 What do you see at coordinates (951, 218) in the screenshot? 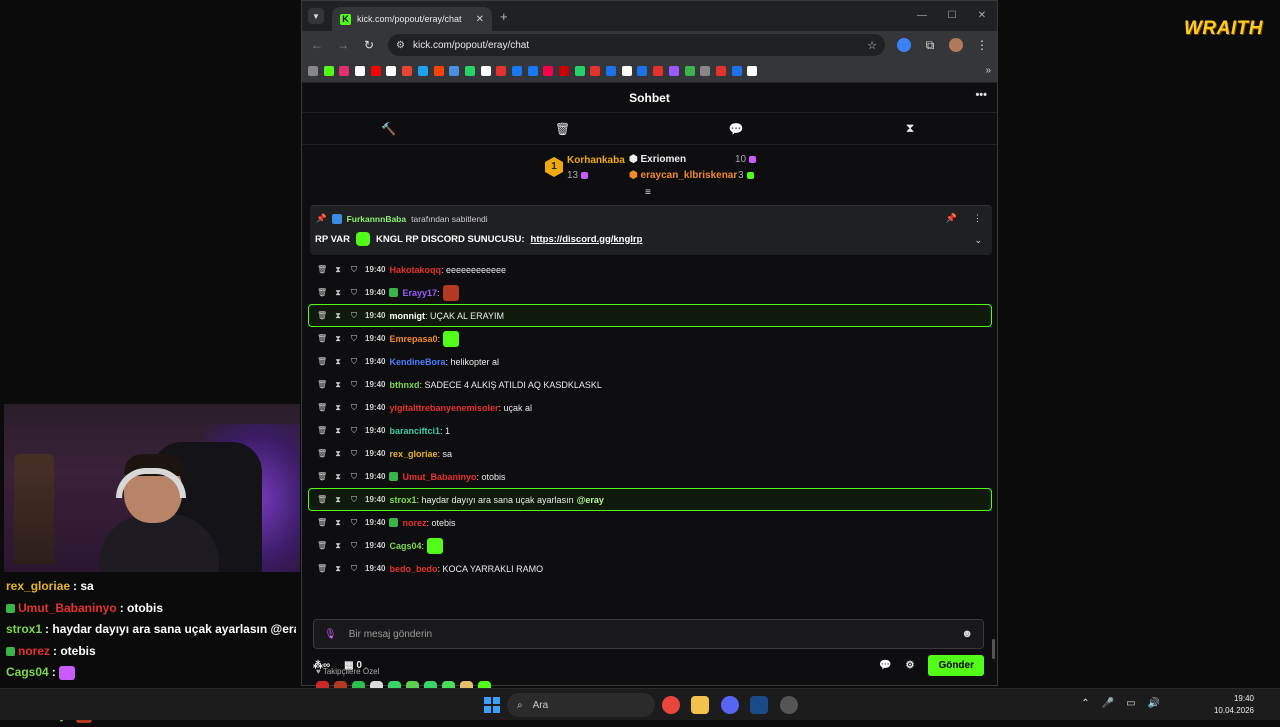
I see `unpin-icon: 📌` at bounding box center [951, 218].